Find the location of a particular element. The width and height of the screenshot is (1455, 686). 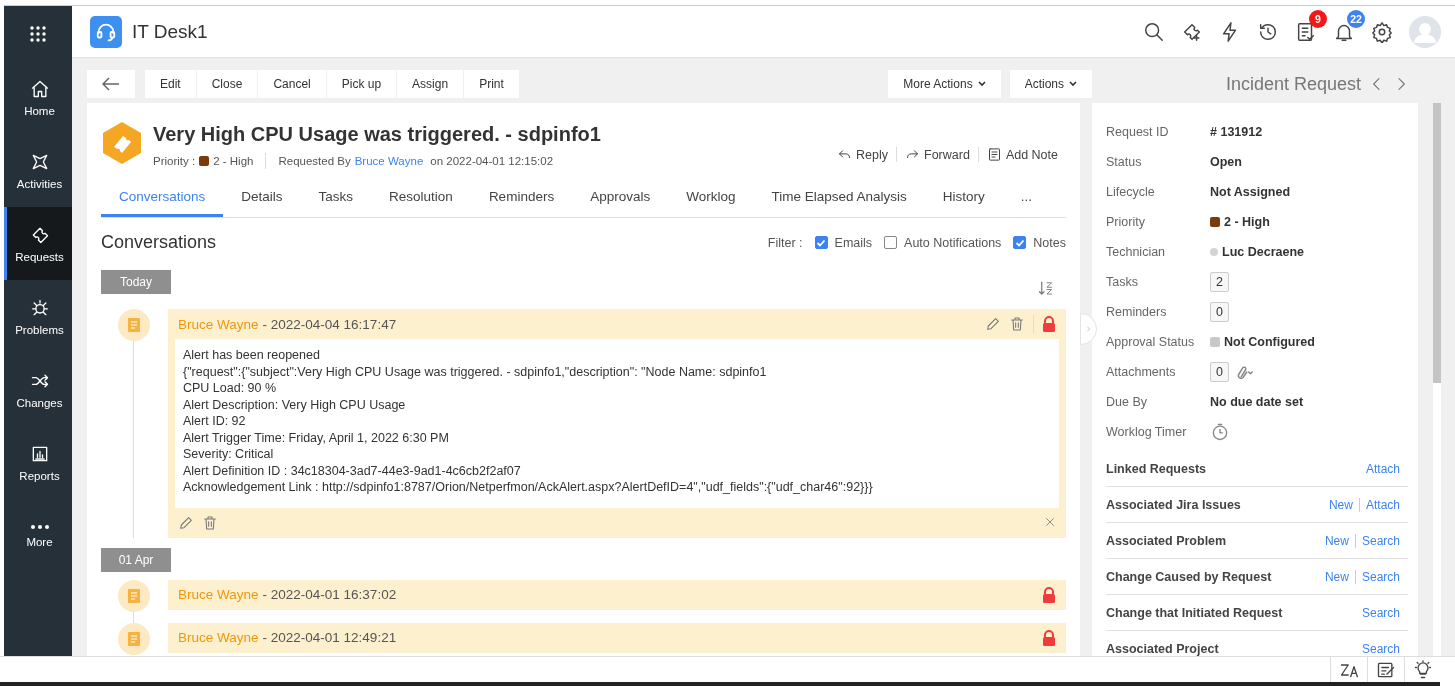

toolbar-button: Close is located at coordinates (227, 84).